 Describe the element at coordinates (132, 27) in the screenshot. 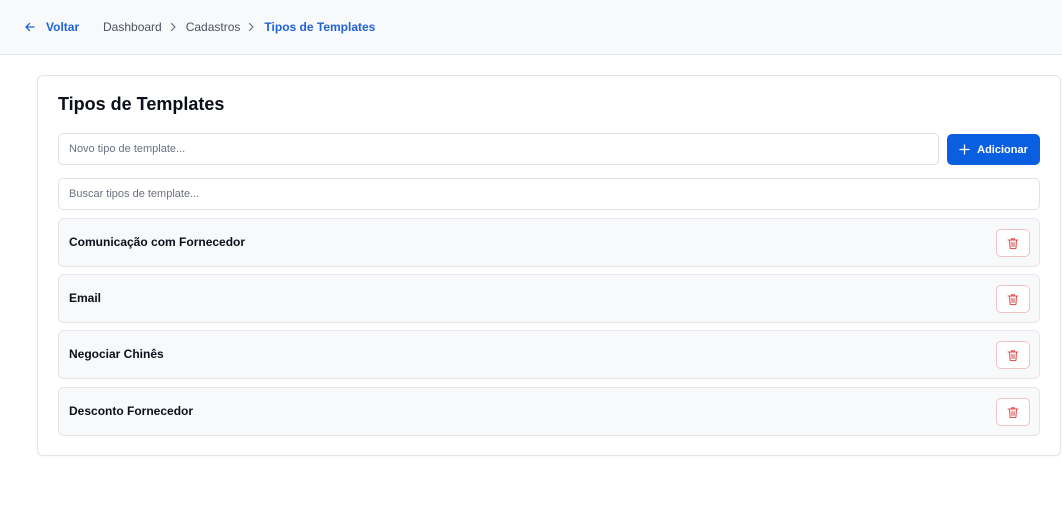

I see `breadcrumb-item-dashboard: Dashboard` at that location.